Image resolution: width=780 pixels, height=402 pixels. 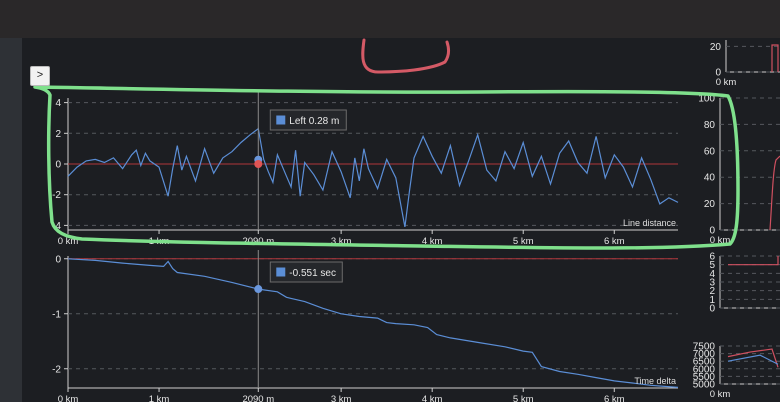 What do you see at coordinates (736, 371) in the screenshot?
I see `side-chart-rpm: 7500700065006000550050000 km` at bounding box center [736, 371].